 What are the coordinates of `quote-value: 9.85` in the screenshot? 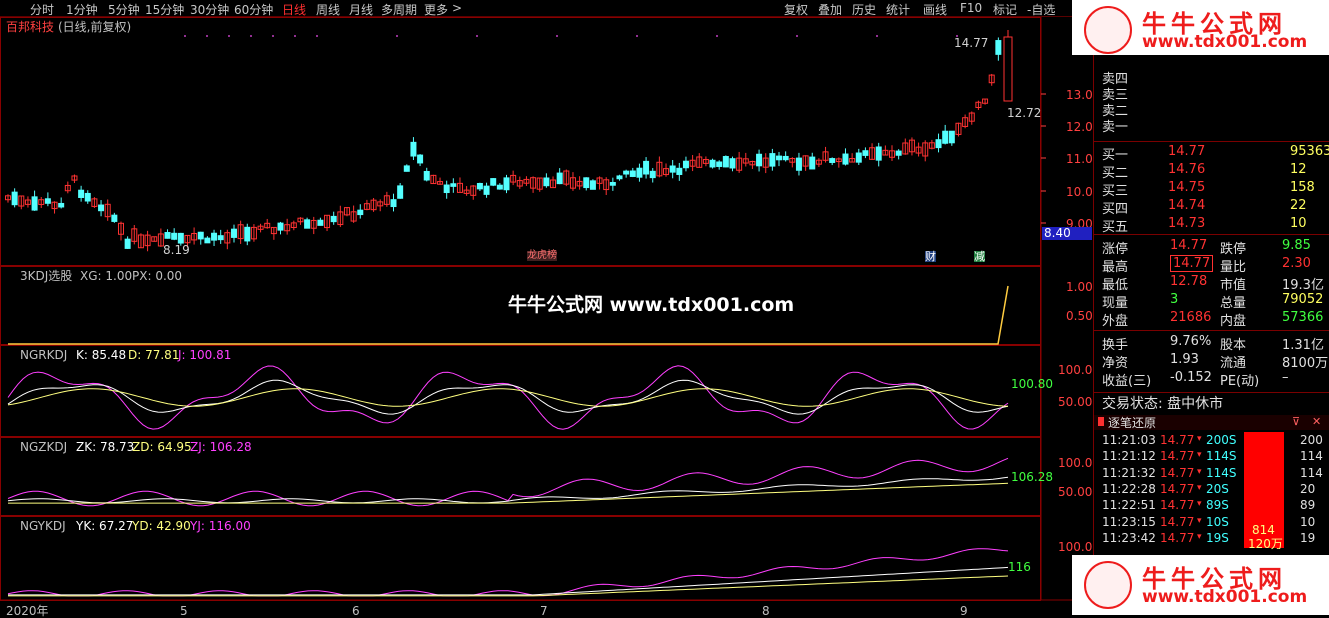 It's located at (1296, 245).